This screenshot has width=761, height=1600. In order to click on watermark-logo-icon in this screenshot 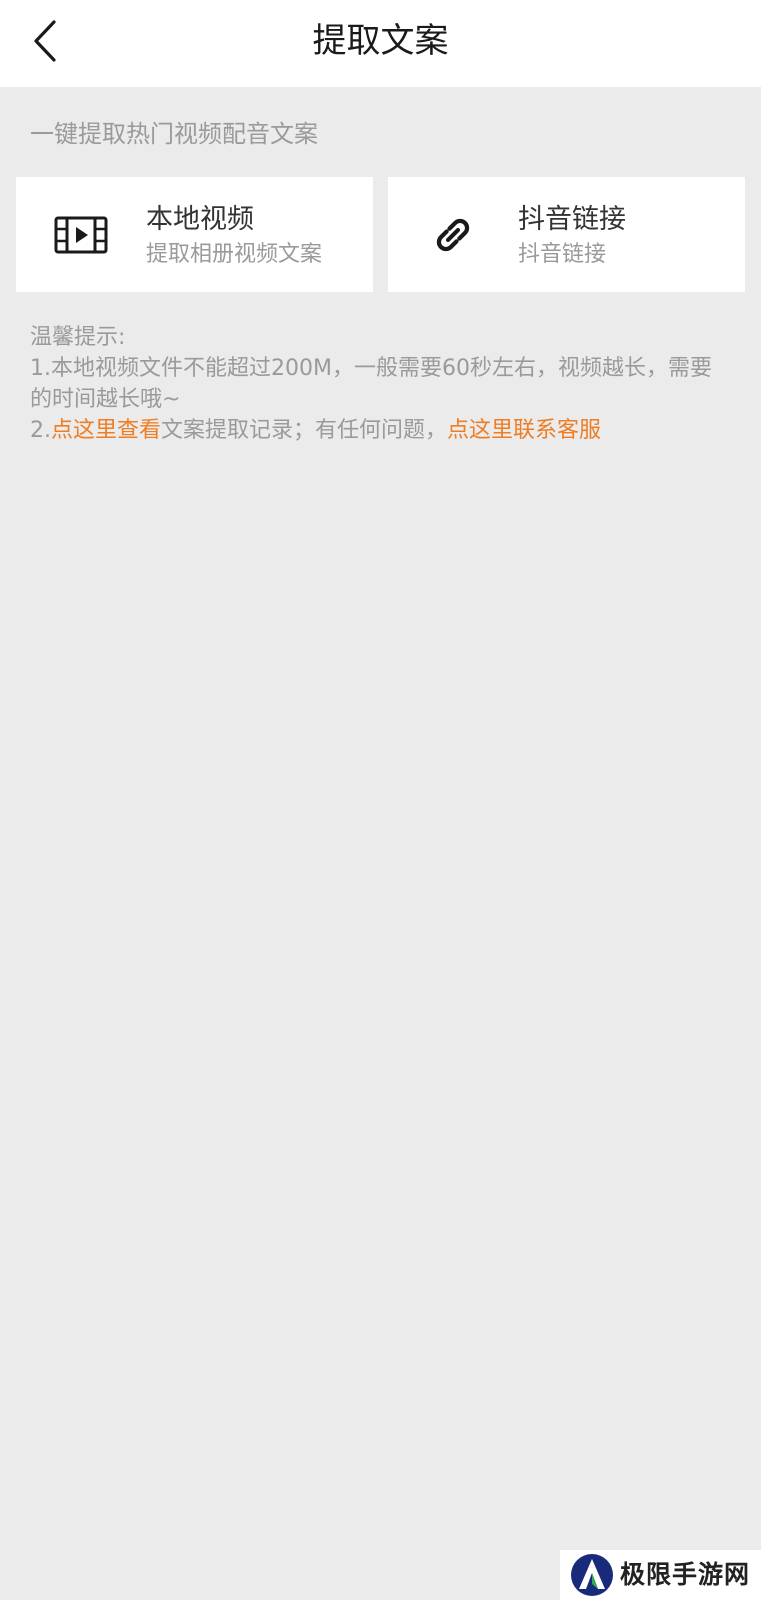, I will do `click(592, 1575)`.